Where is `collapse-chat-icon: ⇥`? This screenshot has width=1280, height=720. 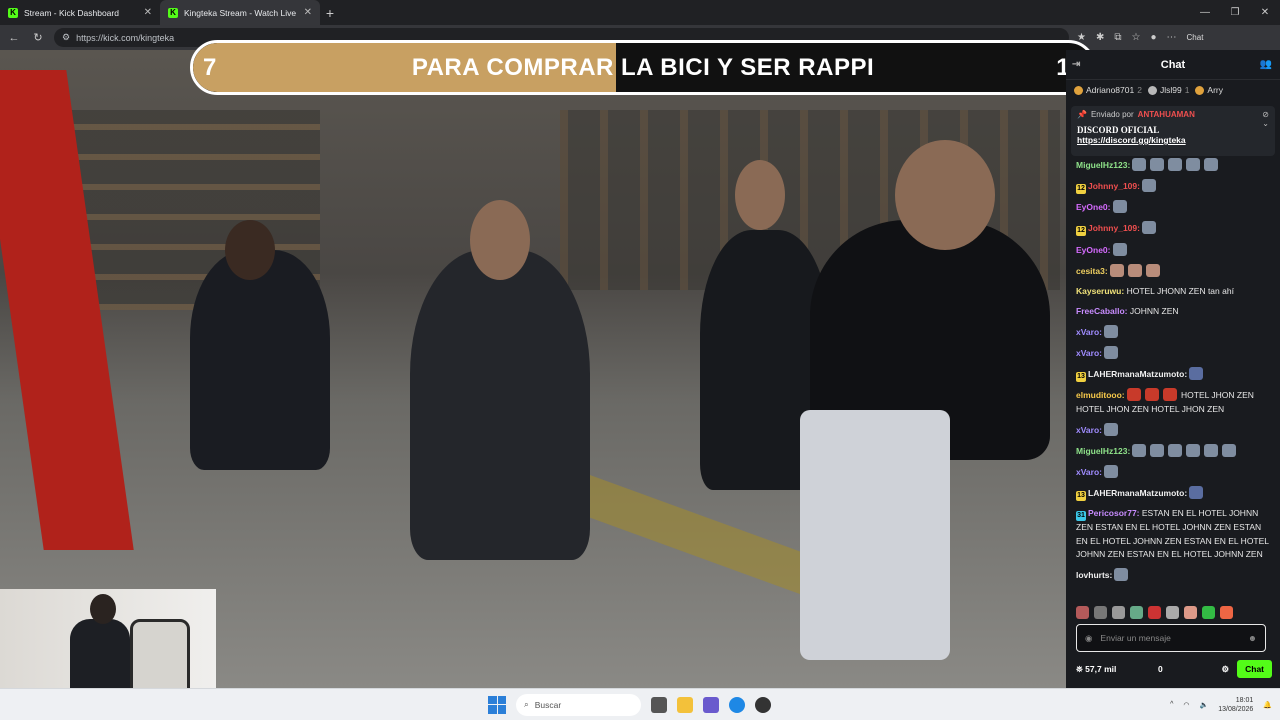
collapse-chat-icon: ⇥ is located at coordinates (1076, 64).